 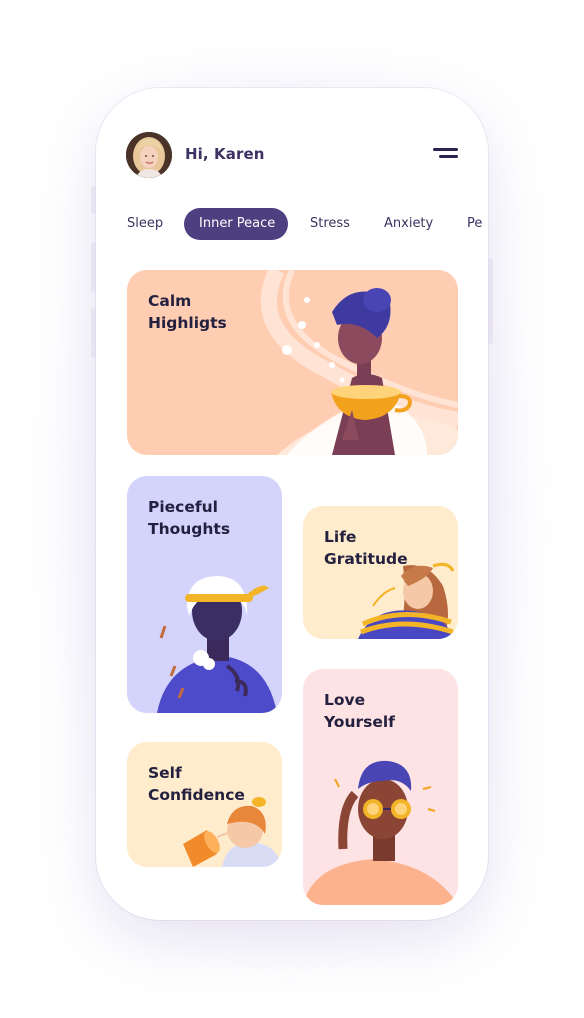 What do you see at coordinates (380, 787) in the screenshot?
I see `card-love-yourself: Love Yourself` at bounding box center [380, 787].